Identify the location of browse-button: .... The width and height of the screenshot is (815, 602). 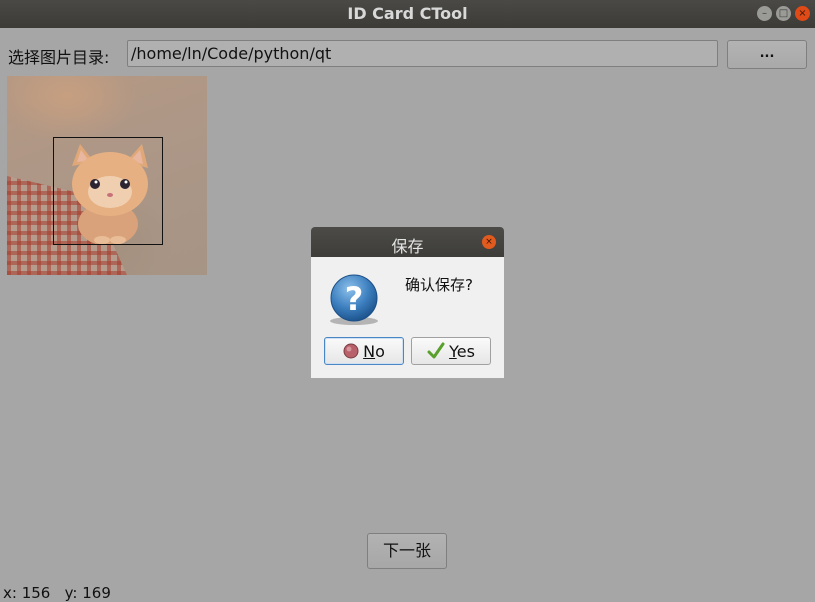
(767, 54).